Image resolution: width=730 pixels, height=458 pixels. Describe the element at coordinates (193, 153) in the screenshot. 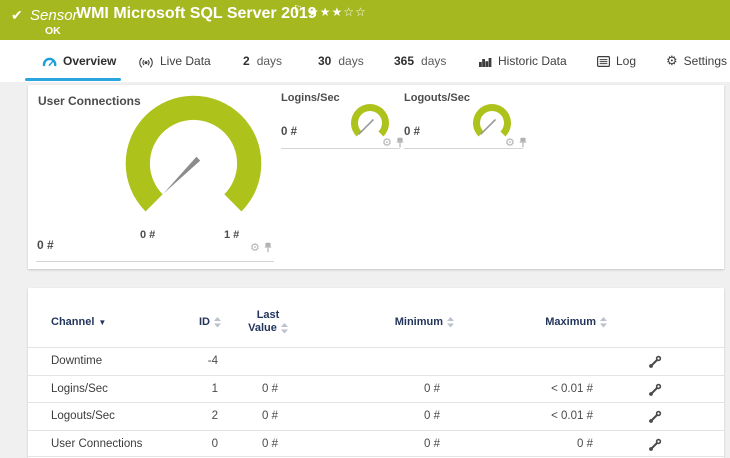

I see `user-connections-gauge` at that location.